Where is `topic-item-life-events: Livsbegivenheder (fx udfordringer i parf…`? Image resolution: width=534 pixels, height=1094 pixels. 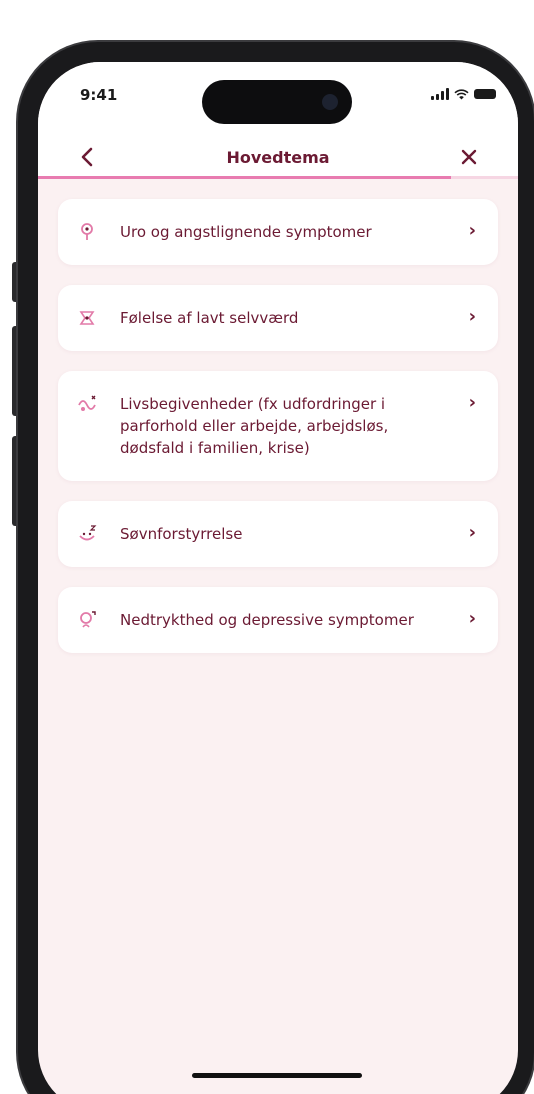 topic-item-life-events: Livsbegivenheder (fx udfordringer i parf… is located at coordinates (278, 426).